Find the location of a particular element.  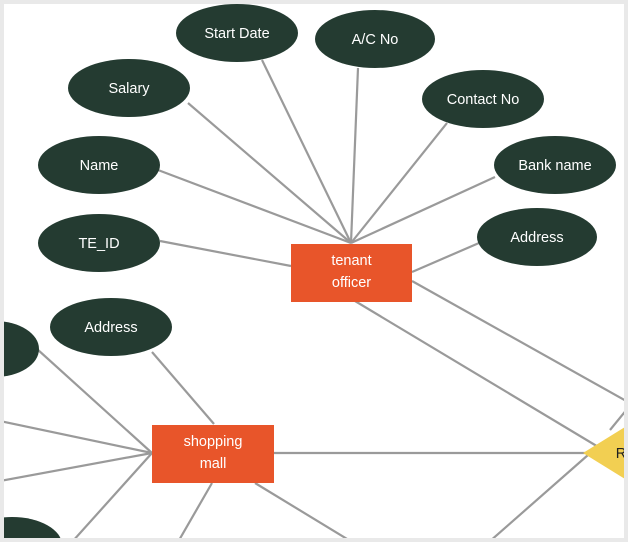

attribute-label: Bank name is located at coordinates (554, 166).